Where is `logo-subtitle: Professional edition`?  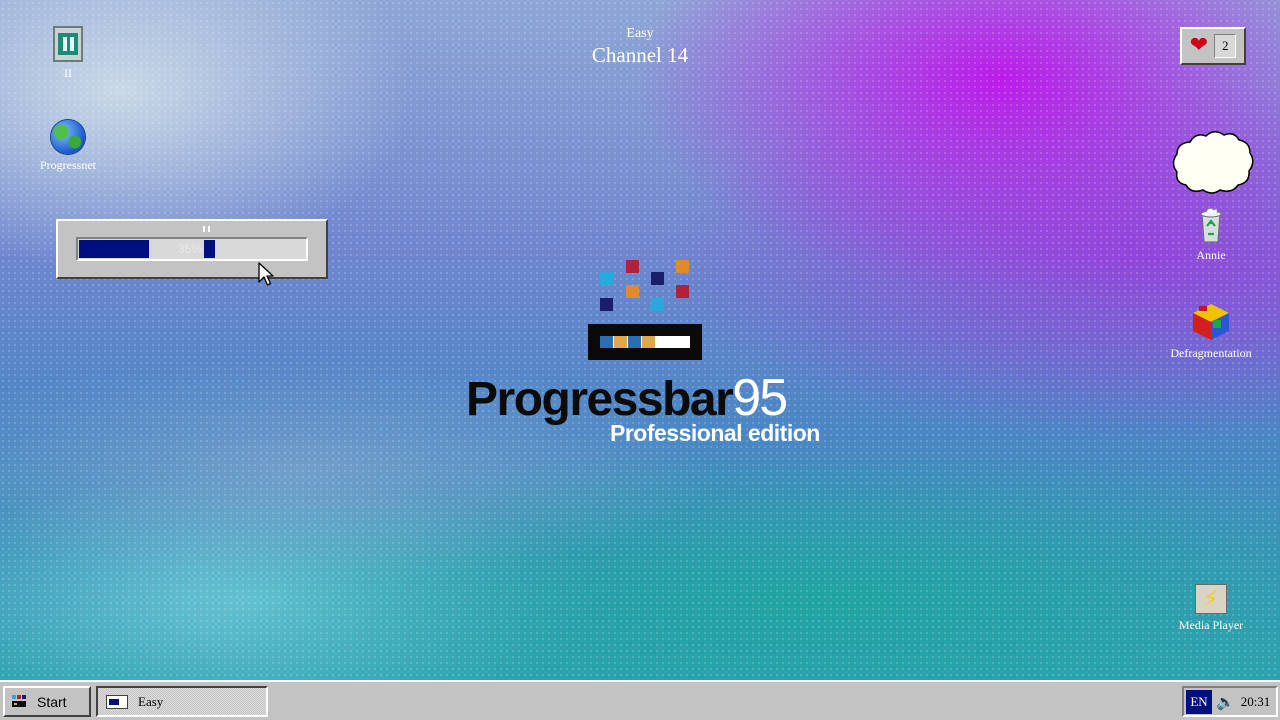
logo-subtitle: Professional edition is located at coordinates (715, 433).